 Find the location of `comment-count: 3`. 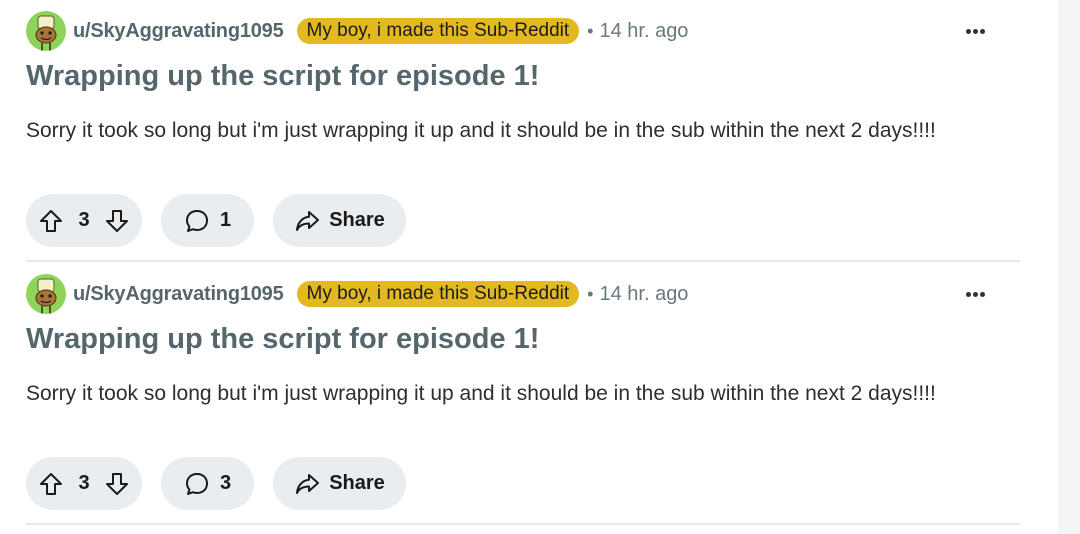

comment-count: 3 is located at coordinates (225, 483).